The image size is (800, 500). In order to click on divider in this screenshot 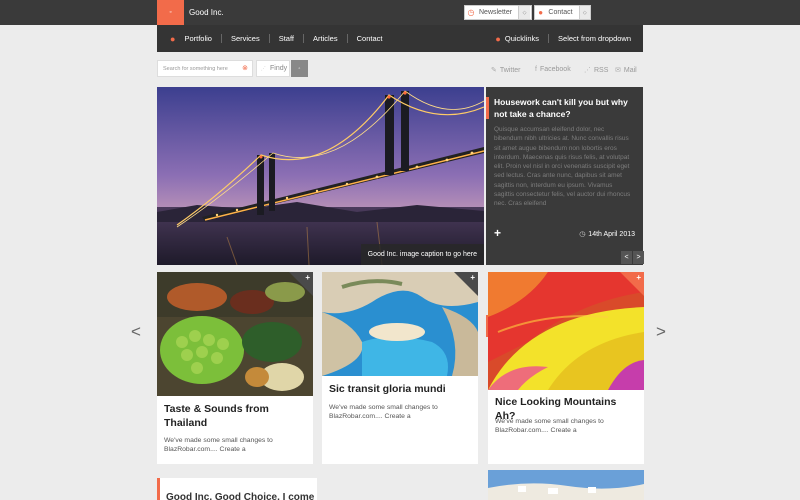, I will do `click(549, 38)`.